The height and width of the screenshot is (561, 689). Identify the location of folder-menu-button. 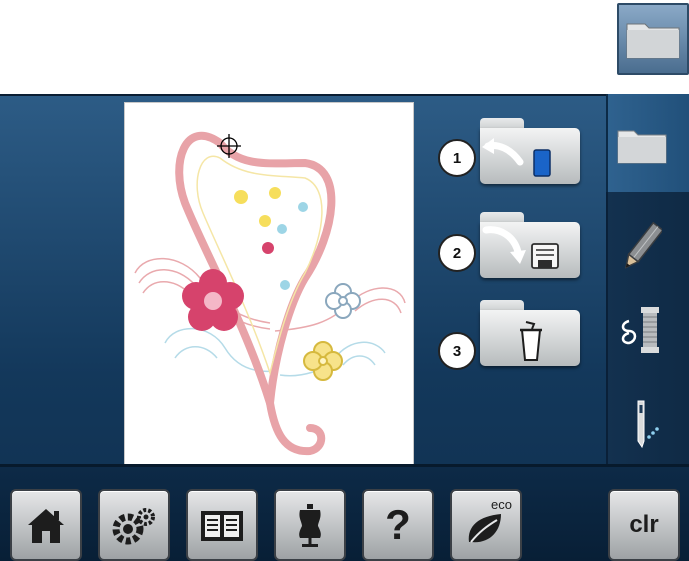
(653, 39).